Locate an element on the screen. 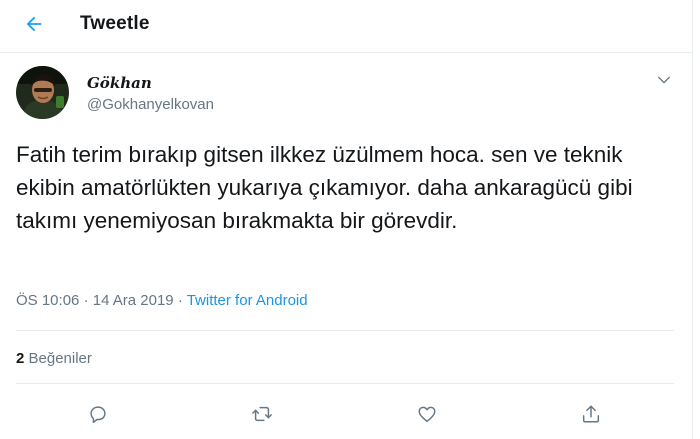  page-title: Tweetle is located at coordinates (115, 23).